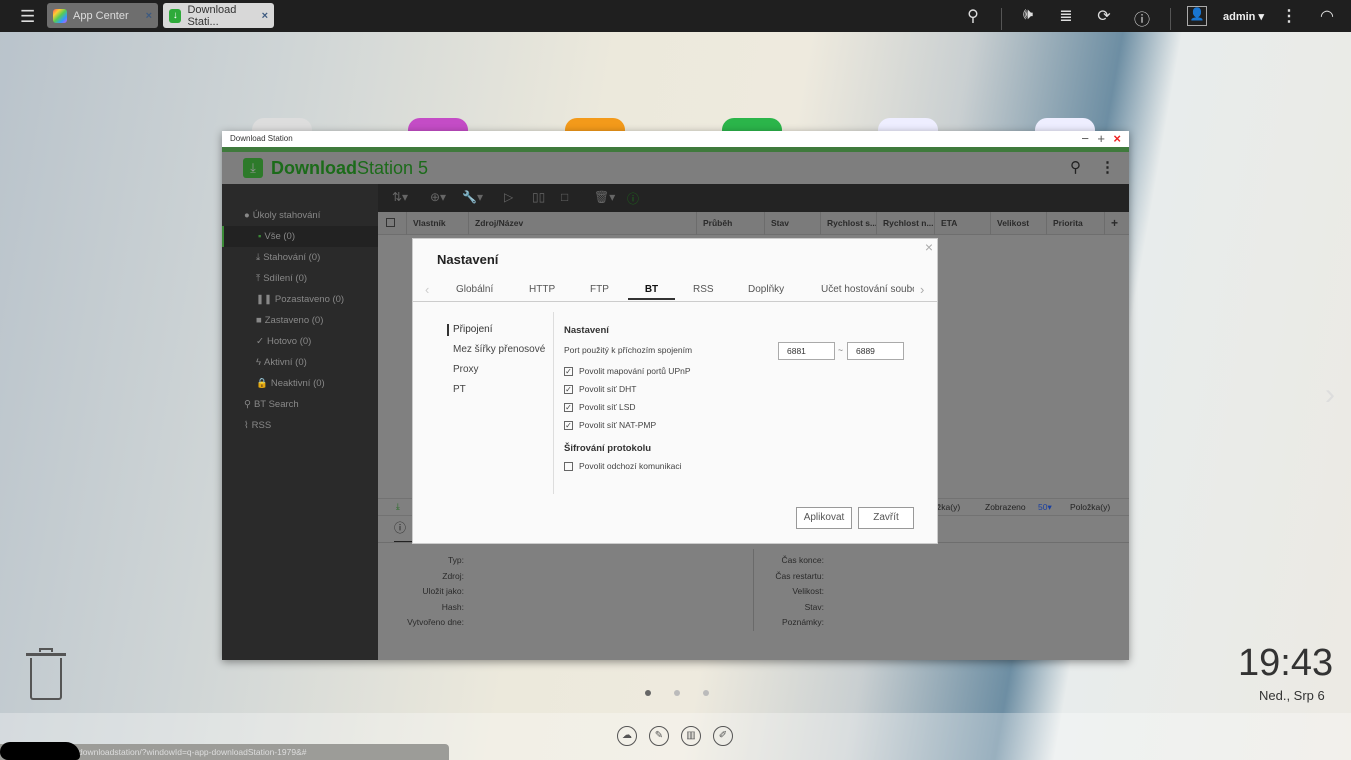 The image size is (1351, 760). Describe the element at coordinates (630, 466) in the screenshot. I see `checkbox-label: Povolit odchozí komunikaci` at that location.